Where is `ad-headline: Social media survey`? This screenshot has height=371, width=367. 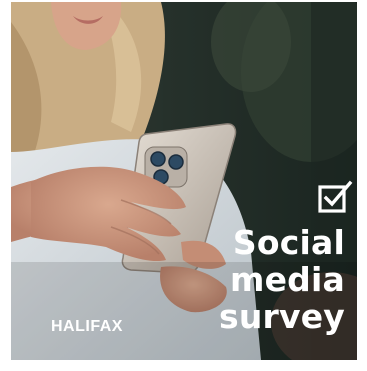 ad-headline: Social media survey is located at coordinates (282, 279).